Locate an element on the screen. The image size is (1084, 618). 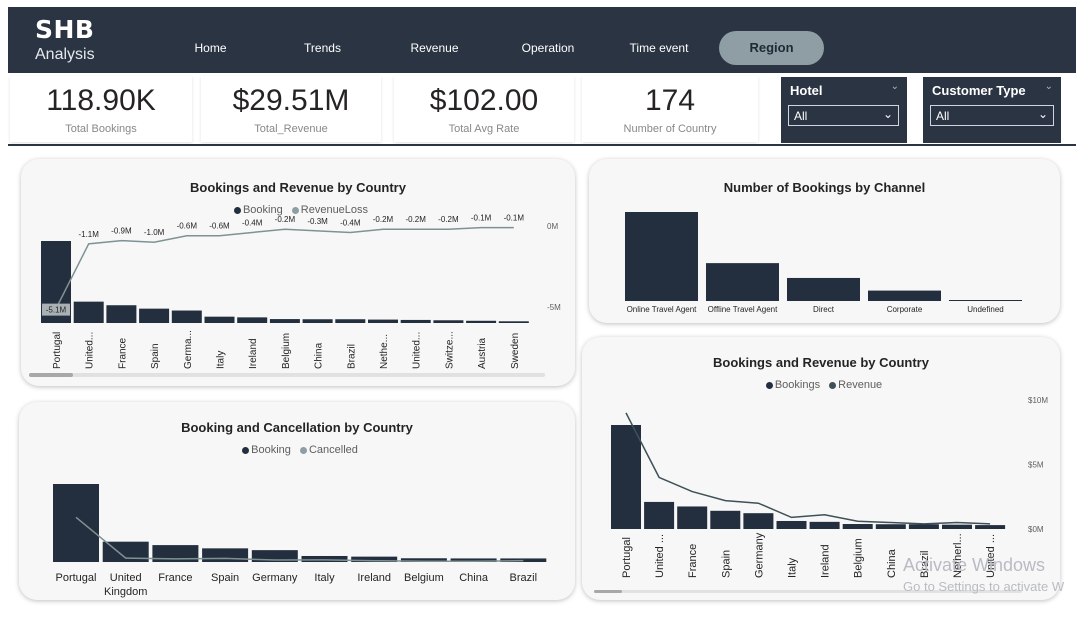
kpi-label: Total Bookings is located at coordinates (101, 129).